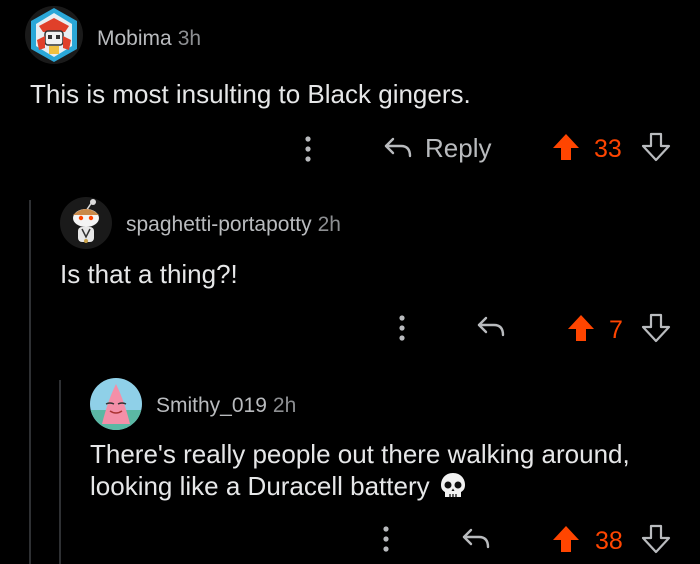 Image resolution: width=700 pixels, height=564 pixels. I want to click on vote-count: 33, so click(608, 149).